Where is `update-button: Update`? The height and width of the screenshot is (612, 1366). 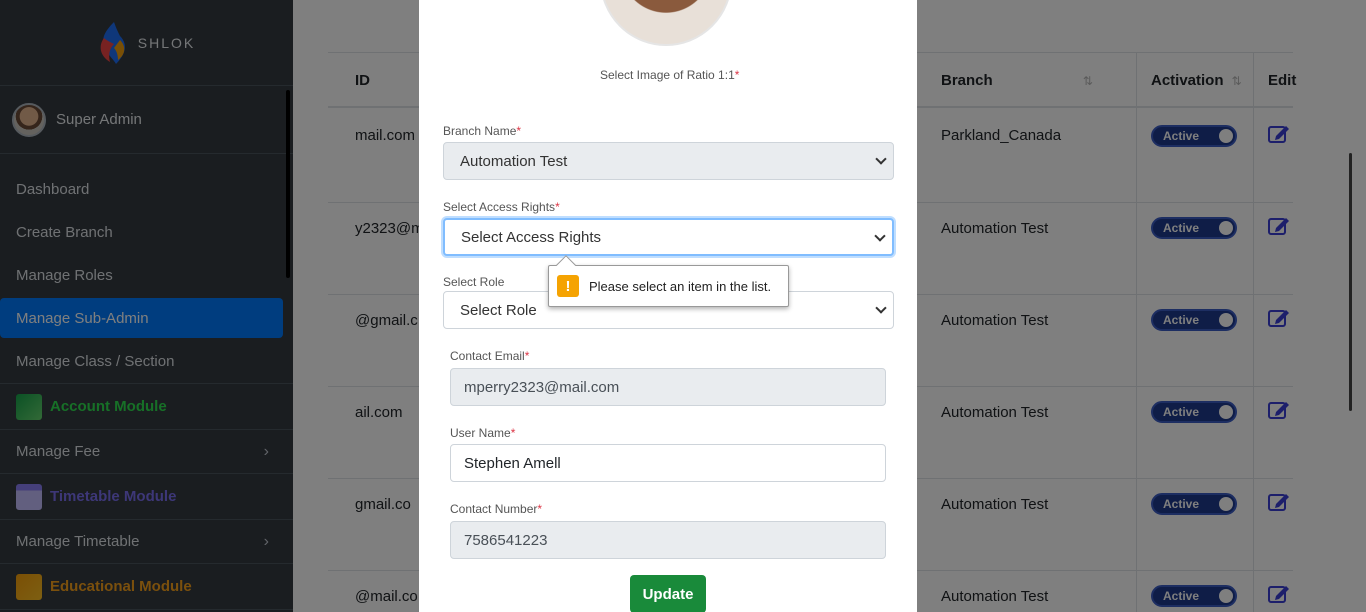
update-button: Update is located at coordinates (668, 593).